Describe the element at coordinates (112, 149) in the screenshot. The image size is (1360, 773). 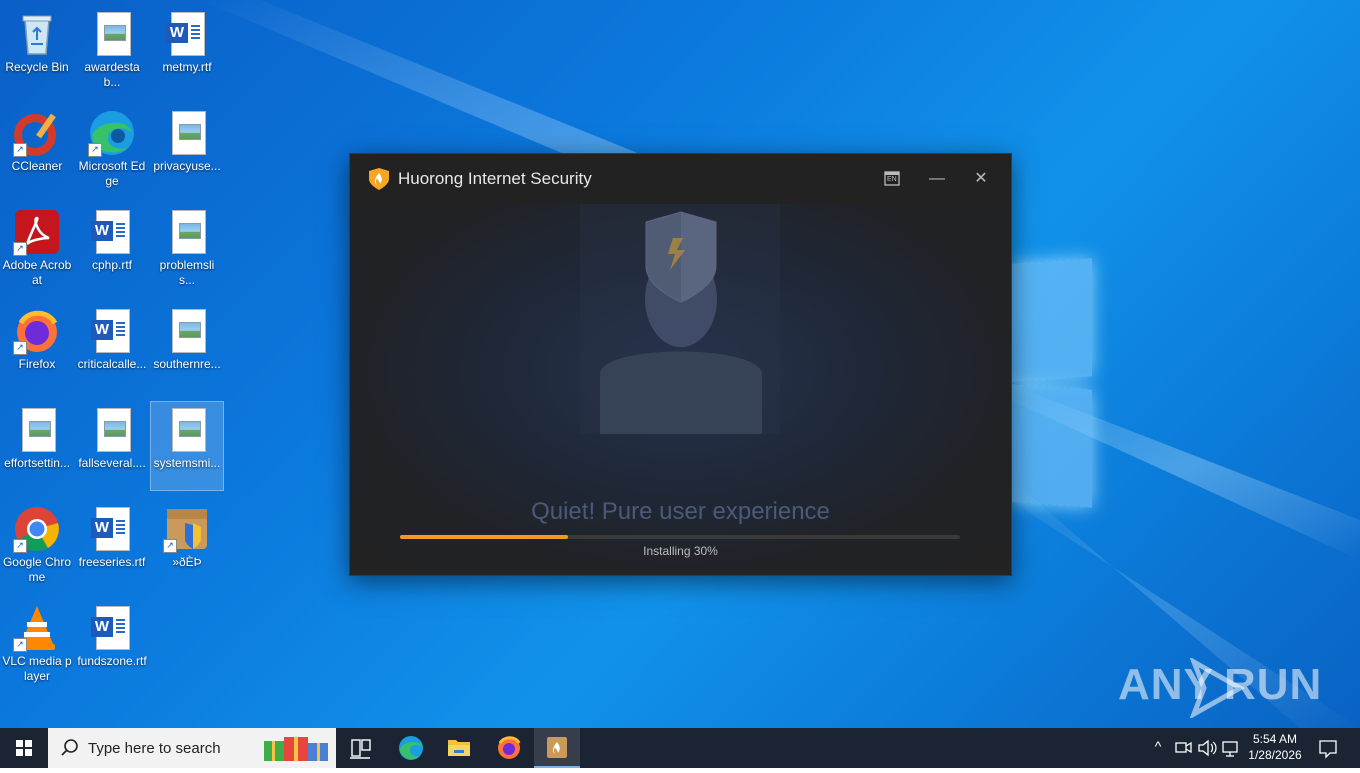
I see `desktop-icon-microsoft-edge: ↗ Microsoft Edge` at that location.